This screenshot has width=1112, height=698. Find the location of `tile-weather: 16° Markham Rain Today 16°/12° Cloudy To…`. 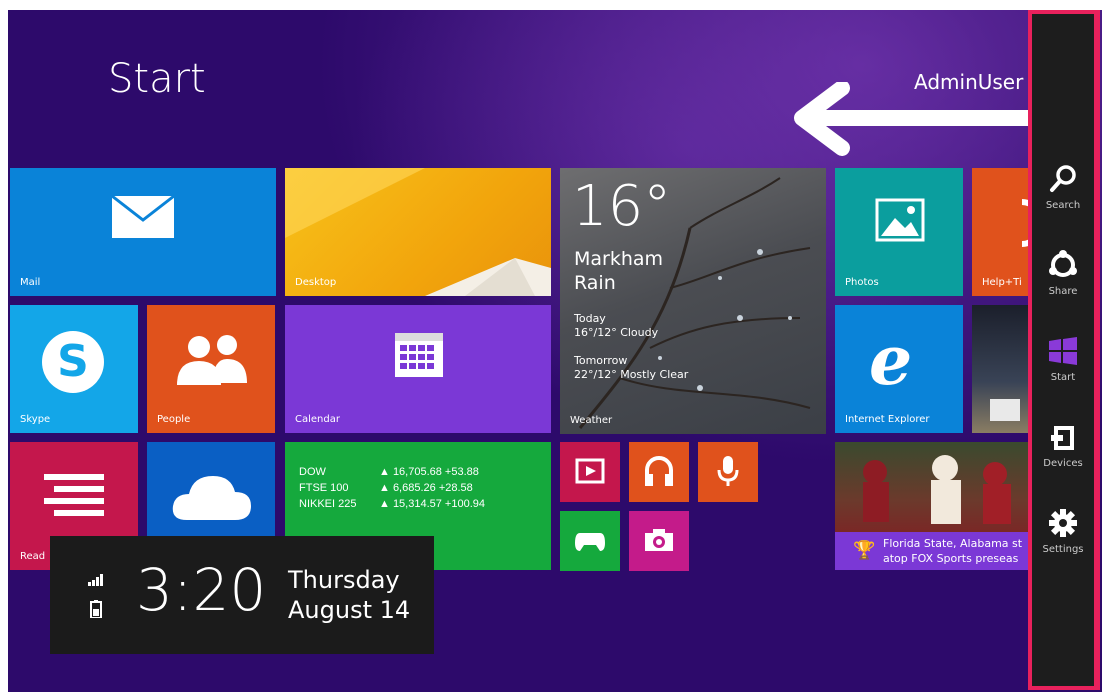

tile-weather: 16° Markham Rain Today 16°/12° Cloudy To… is located at coordinates (693, 301).